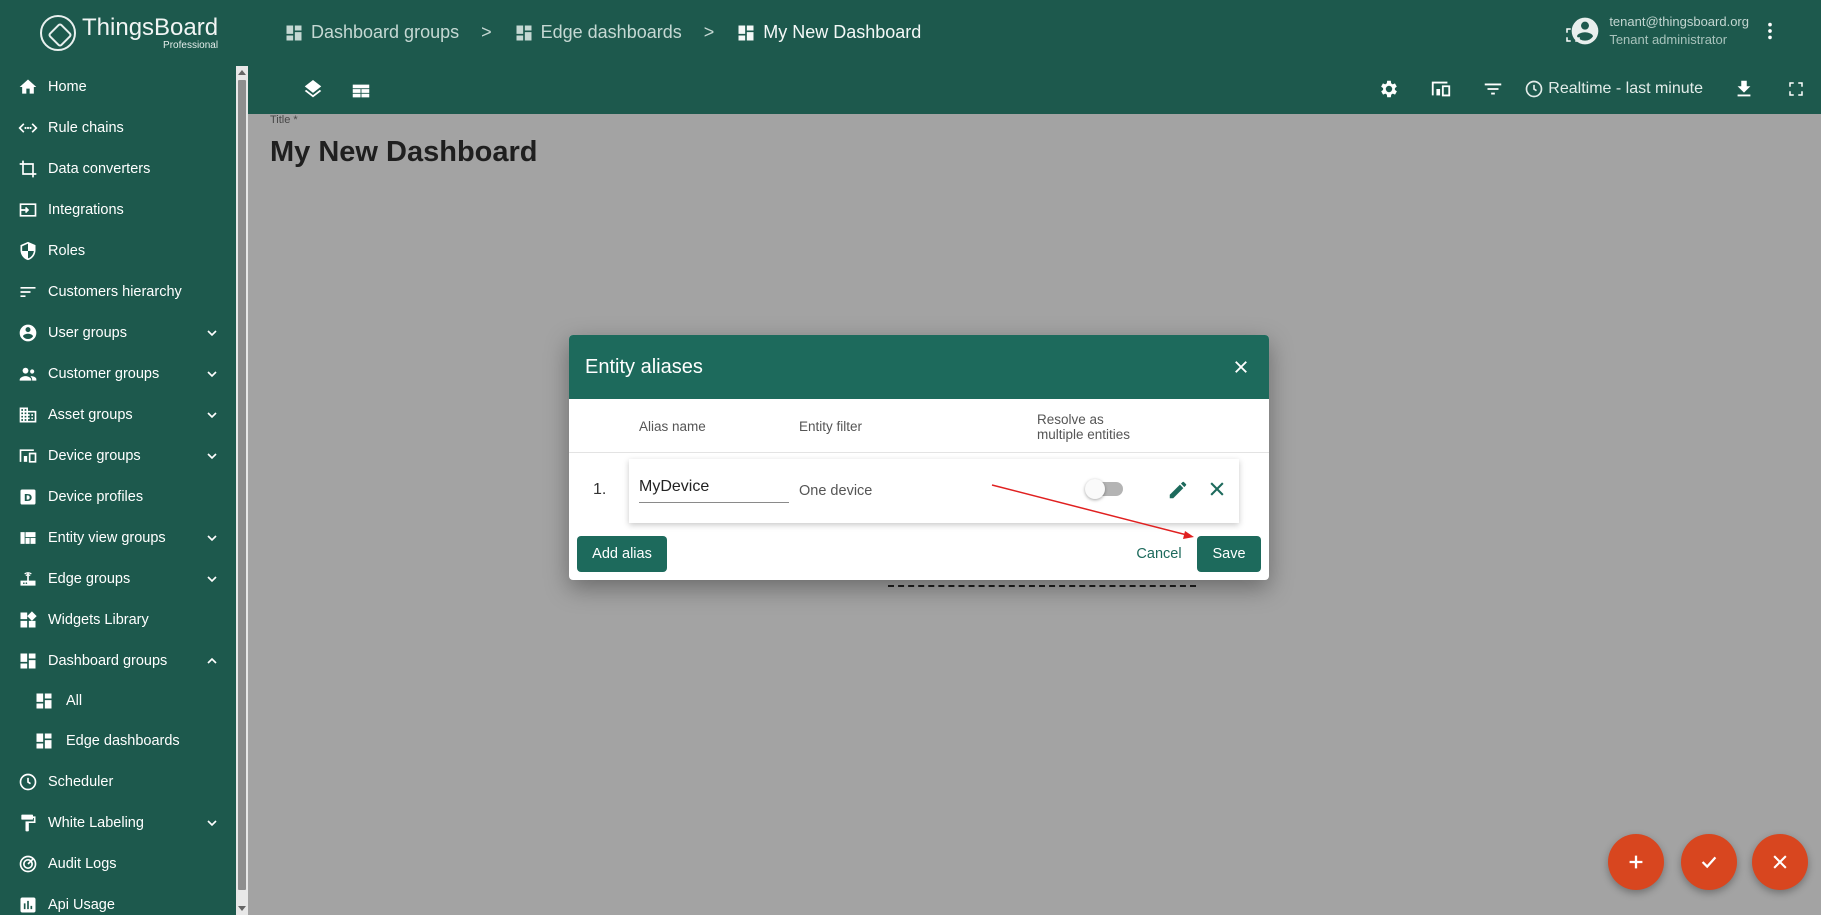 The height and width of the screenshot is (915, 1821). Describe the element at coordinates (337, 91) in the screenshot. I see `dashboard-toolbar-left` at that location.